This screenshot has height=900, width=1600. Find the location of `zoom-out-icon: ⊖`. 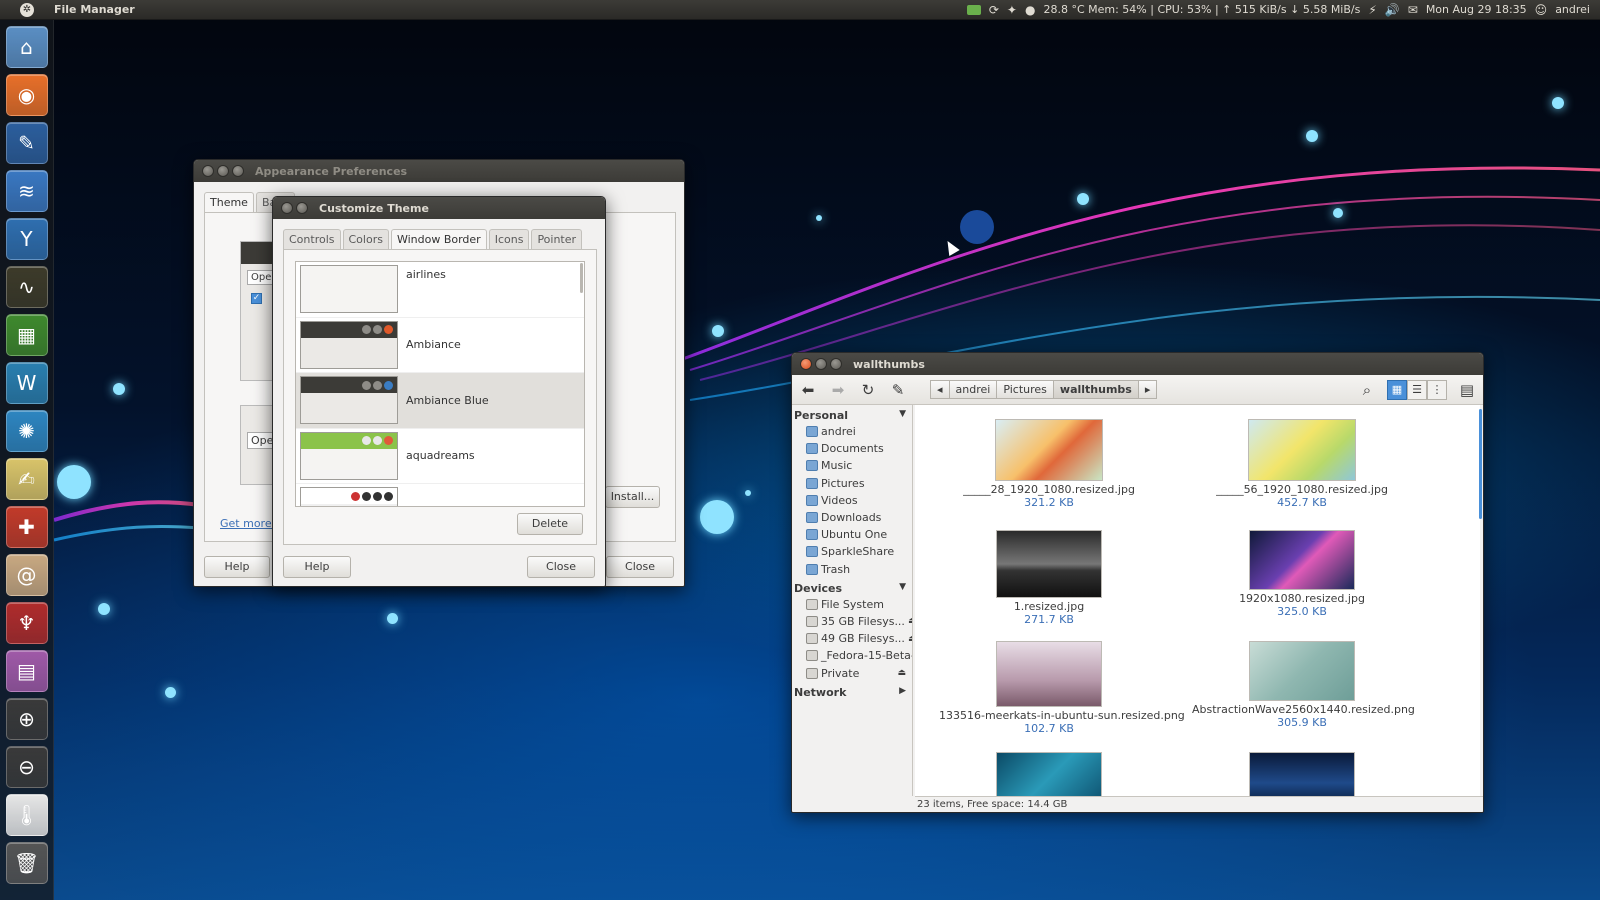

zoom-out-icon: ⊖ is located at coordinates (26, 767).